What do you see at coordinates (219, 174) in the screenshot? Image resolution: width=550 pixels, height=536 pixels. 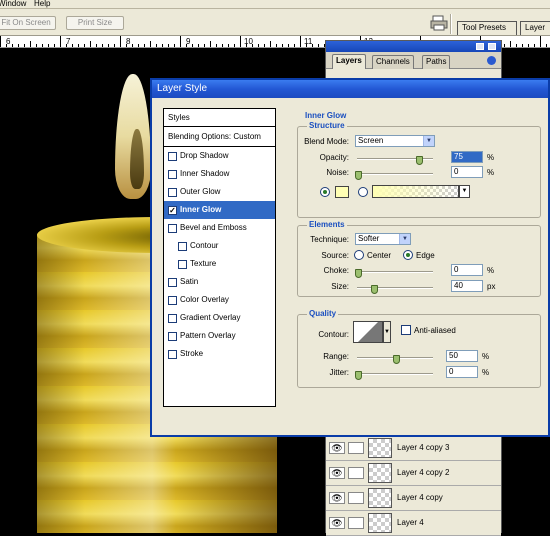 I see `style-item-inner-shadow: Inner Shadow` at bounding box center [219, 174].